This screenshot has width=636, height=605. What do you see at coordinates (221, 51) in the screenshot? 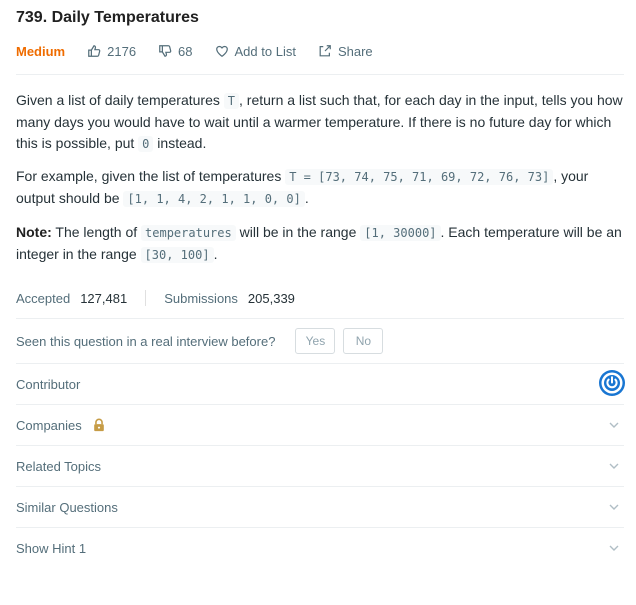
I see `heart-icon` at bounding box center [221, 51].